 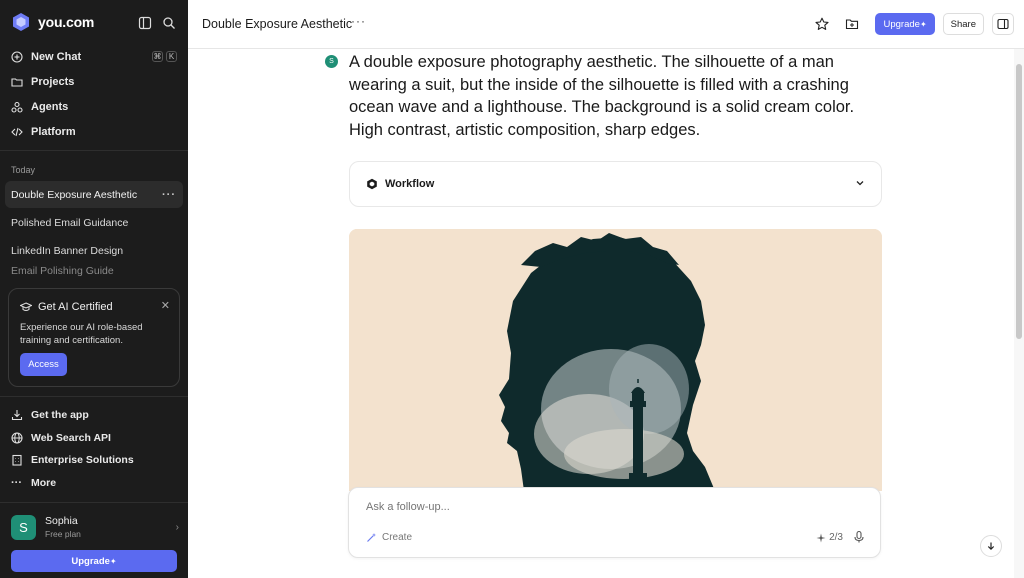 What do you see at coordinates (94, 81) in the screenshot?
I see `sidebar-item-projects: Projects` at bounding box center [94, 81].